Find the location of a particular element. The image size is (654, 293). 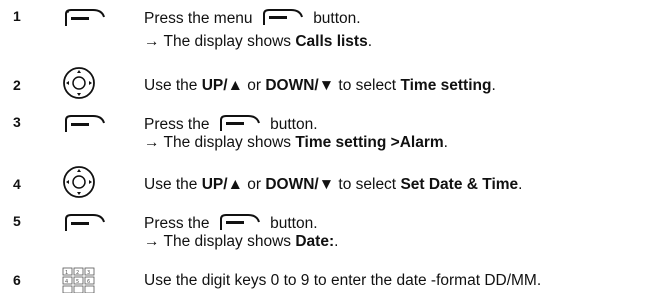

menu-item-name: Time setting is located at coordinates (446, 85).